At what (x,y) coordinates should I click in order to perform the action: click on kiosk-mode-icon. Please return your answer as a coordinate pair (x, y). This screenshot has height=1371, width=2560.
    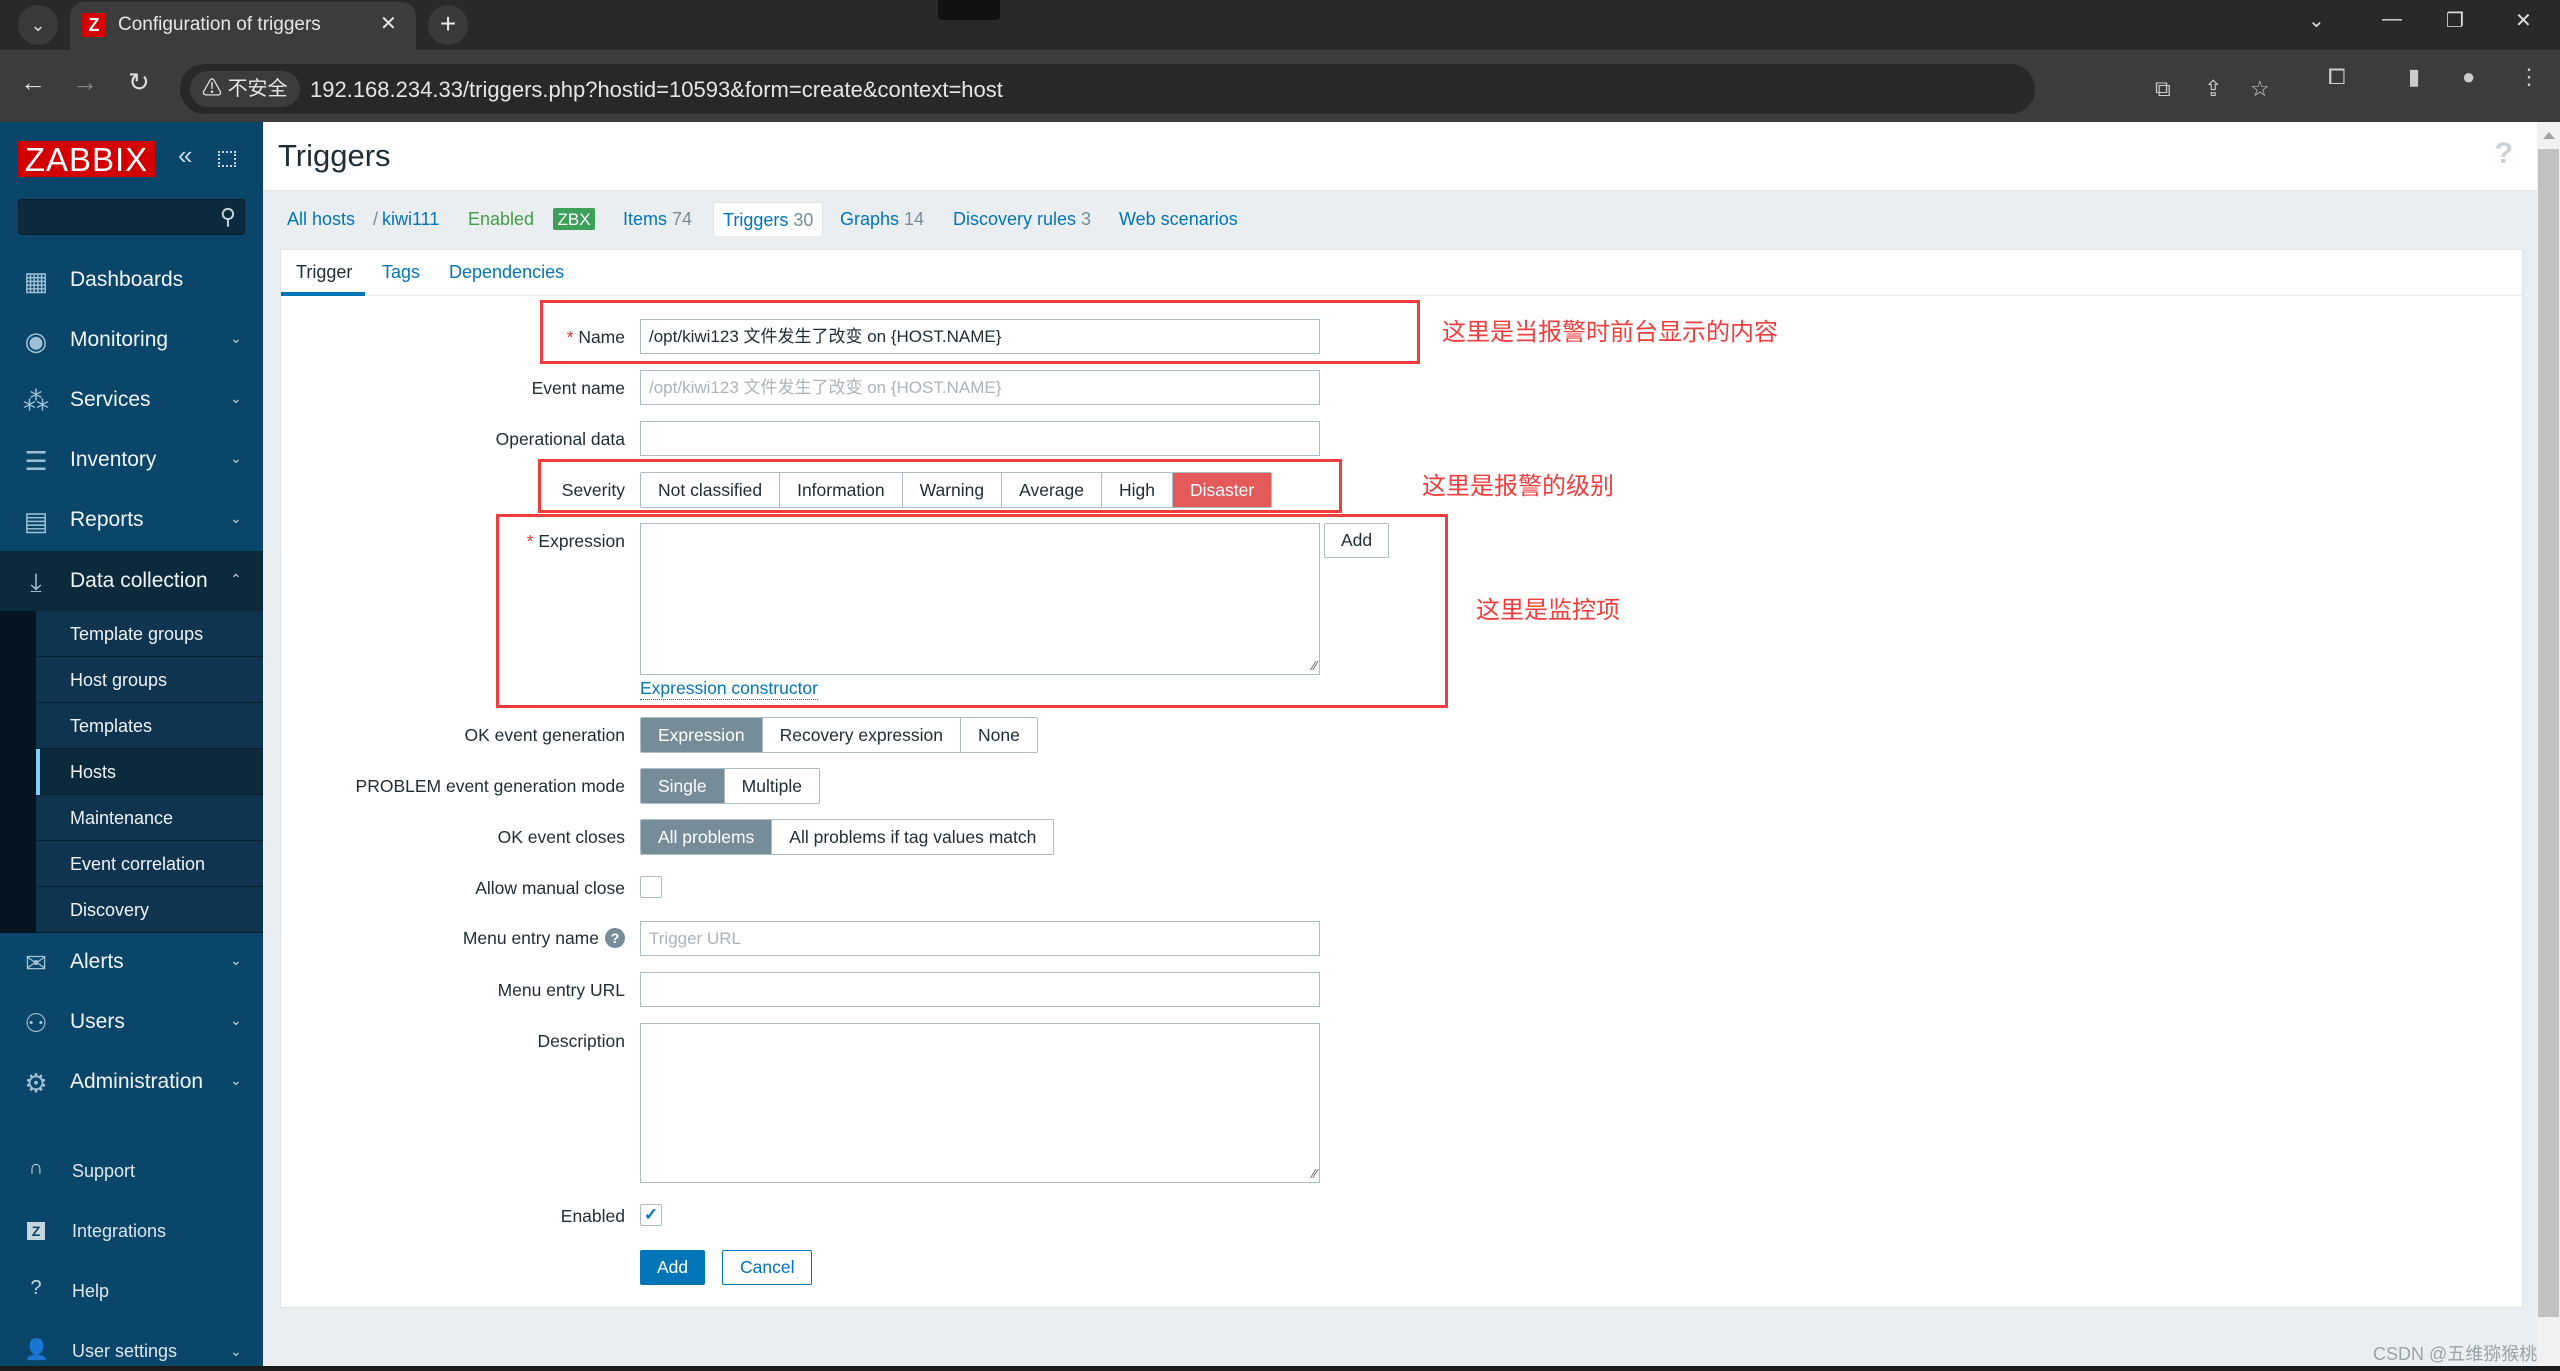
    Looking at the image, I should click on (227, 159).